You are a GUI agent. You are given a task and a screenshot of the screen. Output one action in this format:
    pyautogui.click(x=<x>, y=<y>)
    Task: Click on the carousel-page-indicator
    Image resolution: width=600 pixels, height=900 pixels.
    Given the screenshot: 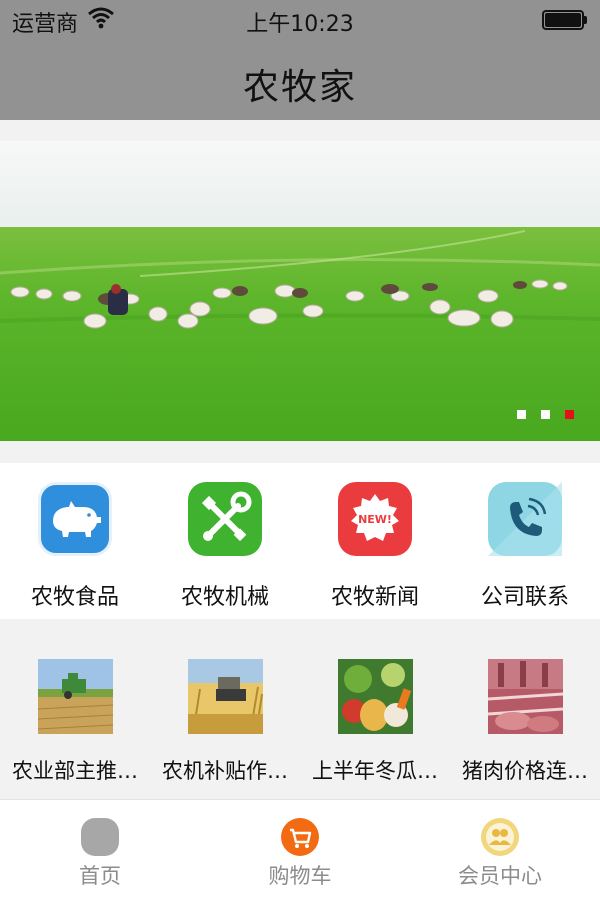 What is the action you would take?
    pyautogui.click(x=538, y=413)
    